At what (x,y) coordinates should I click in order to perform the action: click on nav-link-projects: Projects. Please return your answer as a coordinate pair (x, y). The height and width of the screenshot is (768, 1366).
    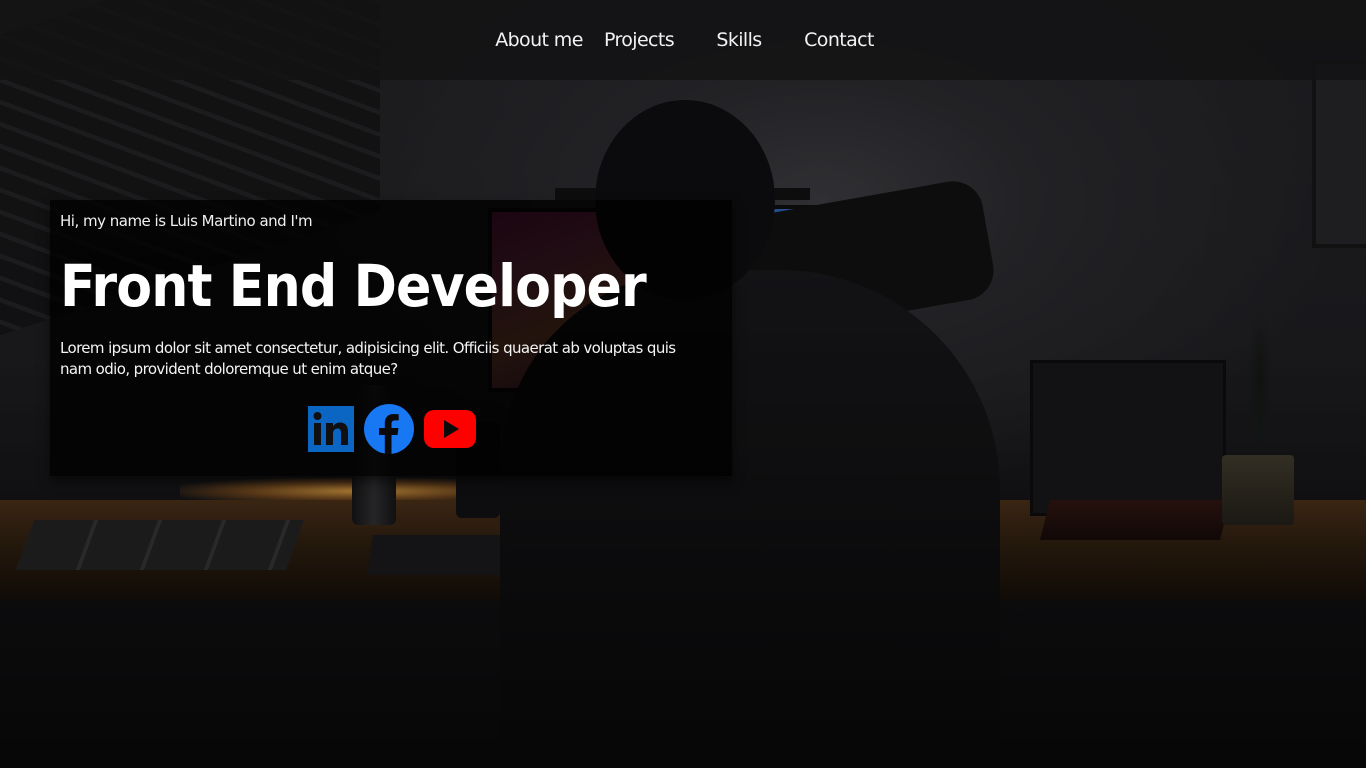
    Looking at the image, I should click on (639, 40).